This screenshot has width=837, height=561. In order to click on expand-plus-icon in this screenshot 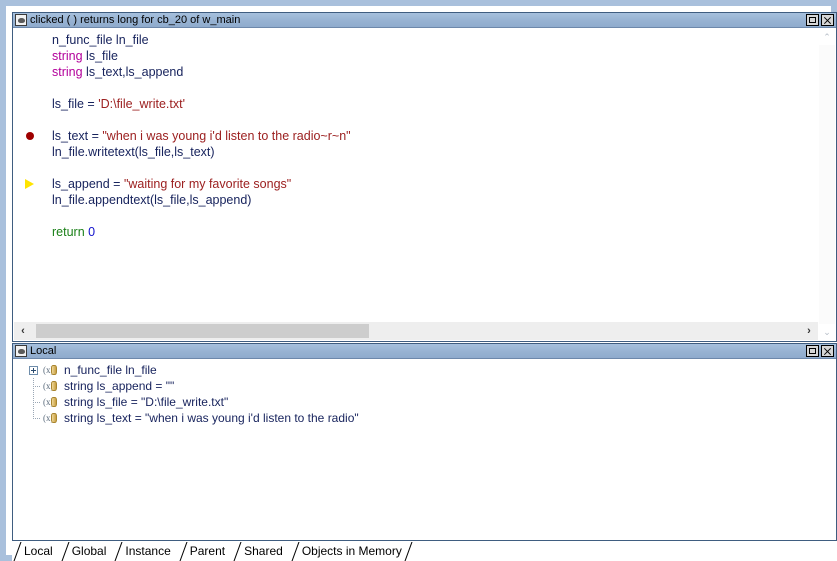, I will do `click(33, 370)`.